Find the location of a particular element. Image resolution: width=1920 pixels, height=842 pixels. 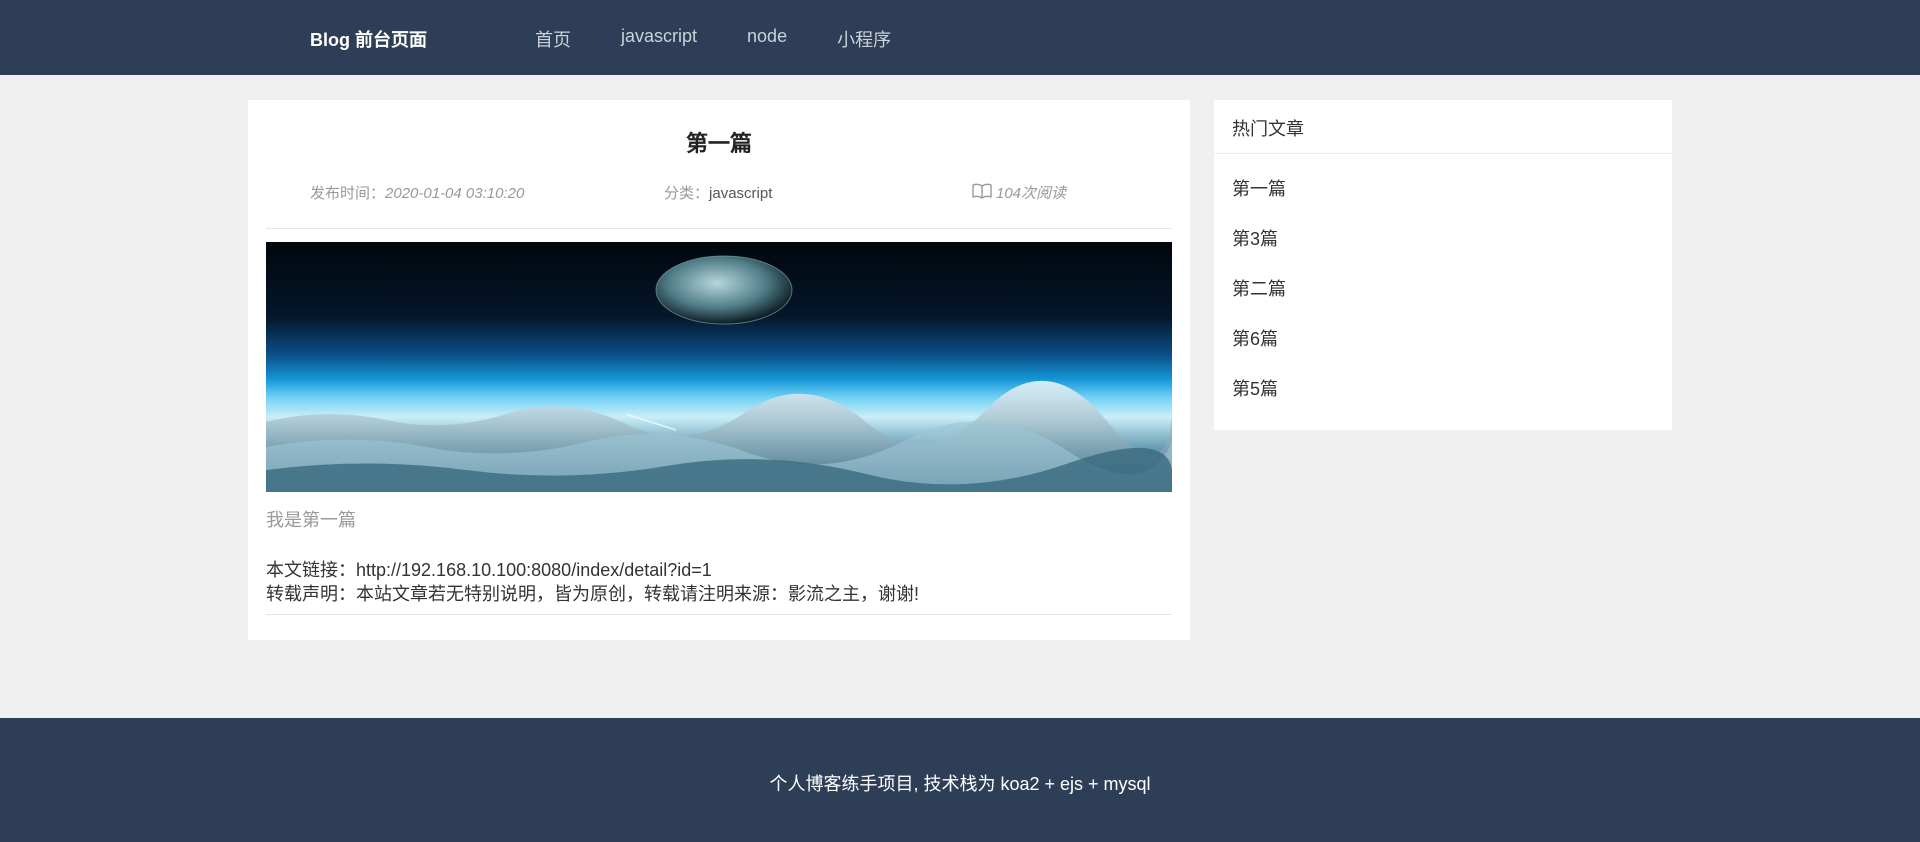

hot-article-item: 第6篇 is located at coordinates (1259, 353).